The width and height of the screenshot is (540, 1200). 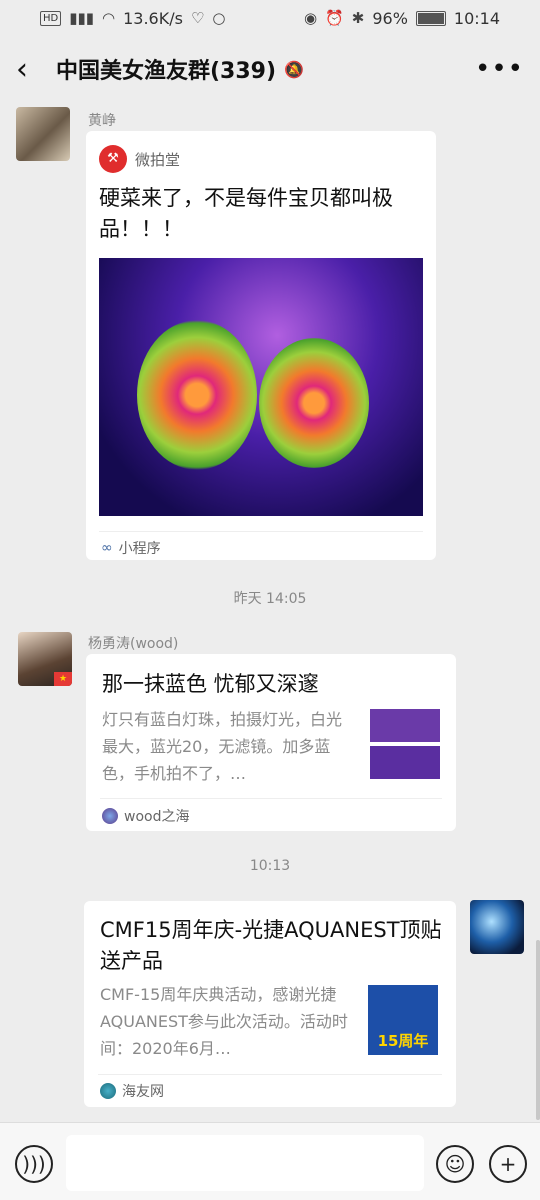 I want to click on wifi-icon: ◠, so click(x=109, y=18).